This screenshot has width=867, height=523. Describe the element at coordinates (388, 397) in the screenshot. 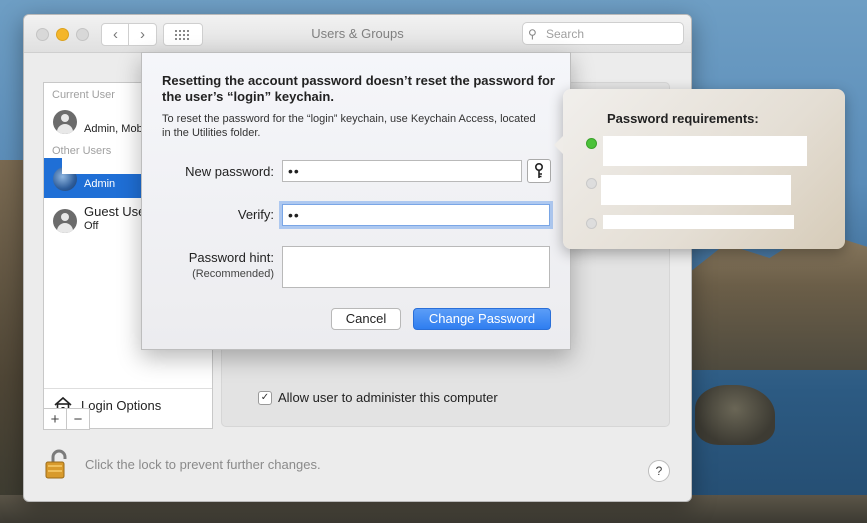

I see `allow-admin-label: Allow user to administer this computer` at that location.